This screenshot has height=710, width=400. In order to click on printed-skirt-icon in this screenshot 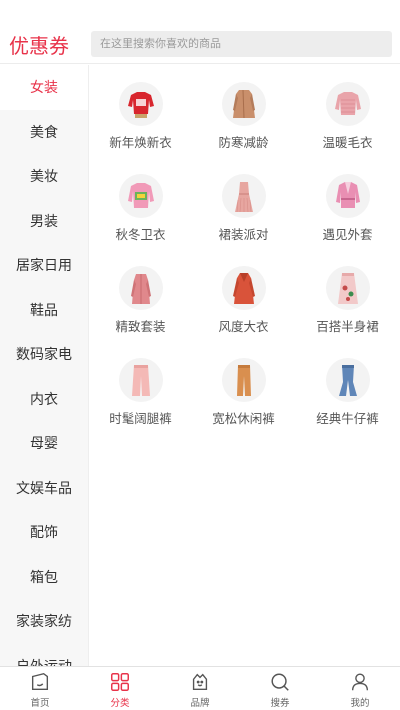, I will do `click(348, 288)`.